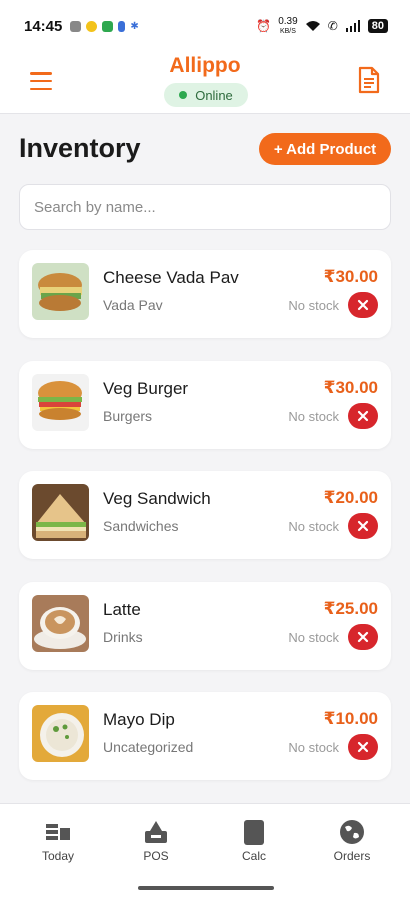 This screenshot has height=900, width=410. I want to click on nav-item-orders: Orders, so click(352, 841).